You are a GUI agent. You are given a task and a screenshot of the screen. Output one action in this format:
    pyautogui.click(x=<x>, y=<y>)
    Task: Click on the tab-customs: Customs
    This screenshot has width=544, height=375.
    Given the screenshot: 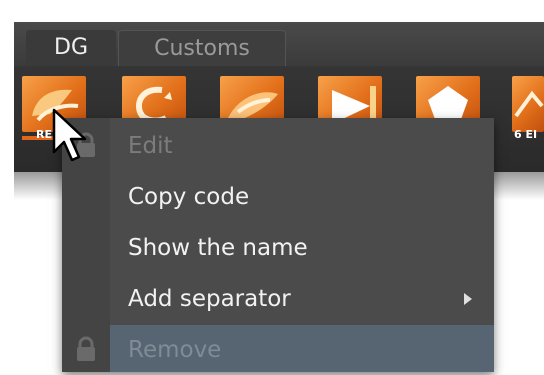 What is the action you would take?
    pyautogui.click(x=202, y=48)
    